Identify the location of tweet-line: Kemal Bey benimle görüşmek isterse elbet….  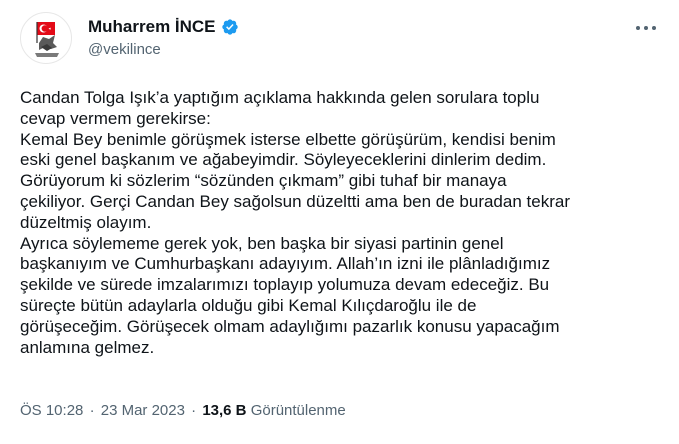
(288, 139).